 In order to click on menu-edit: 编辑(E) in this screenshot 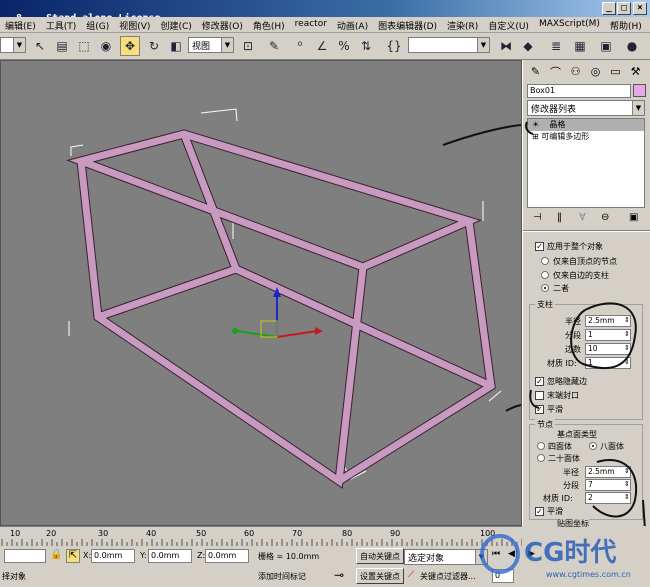, I will do `click(20, 24)`.